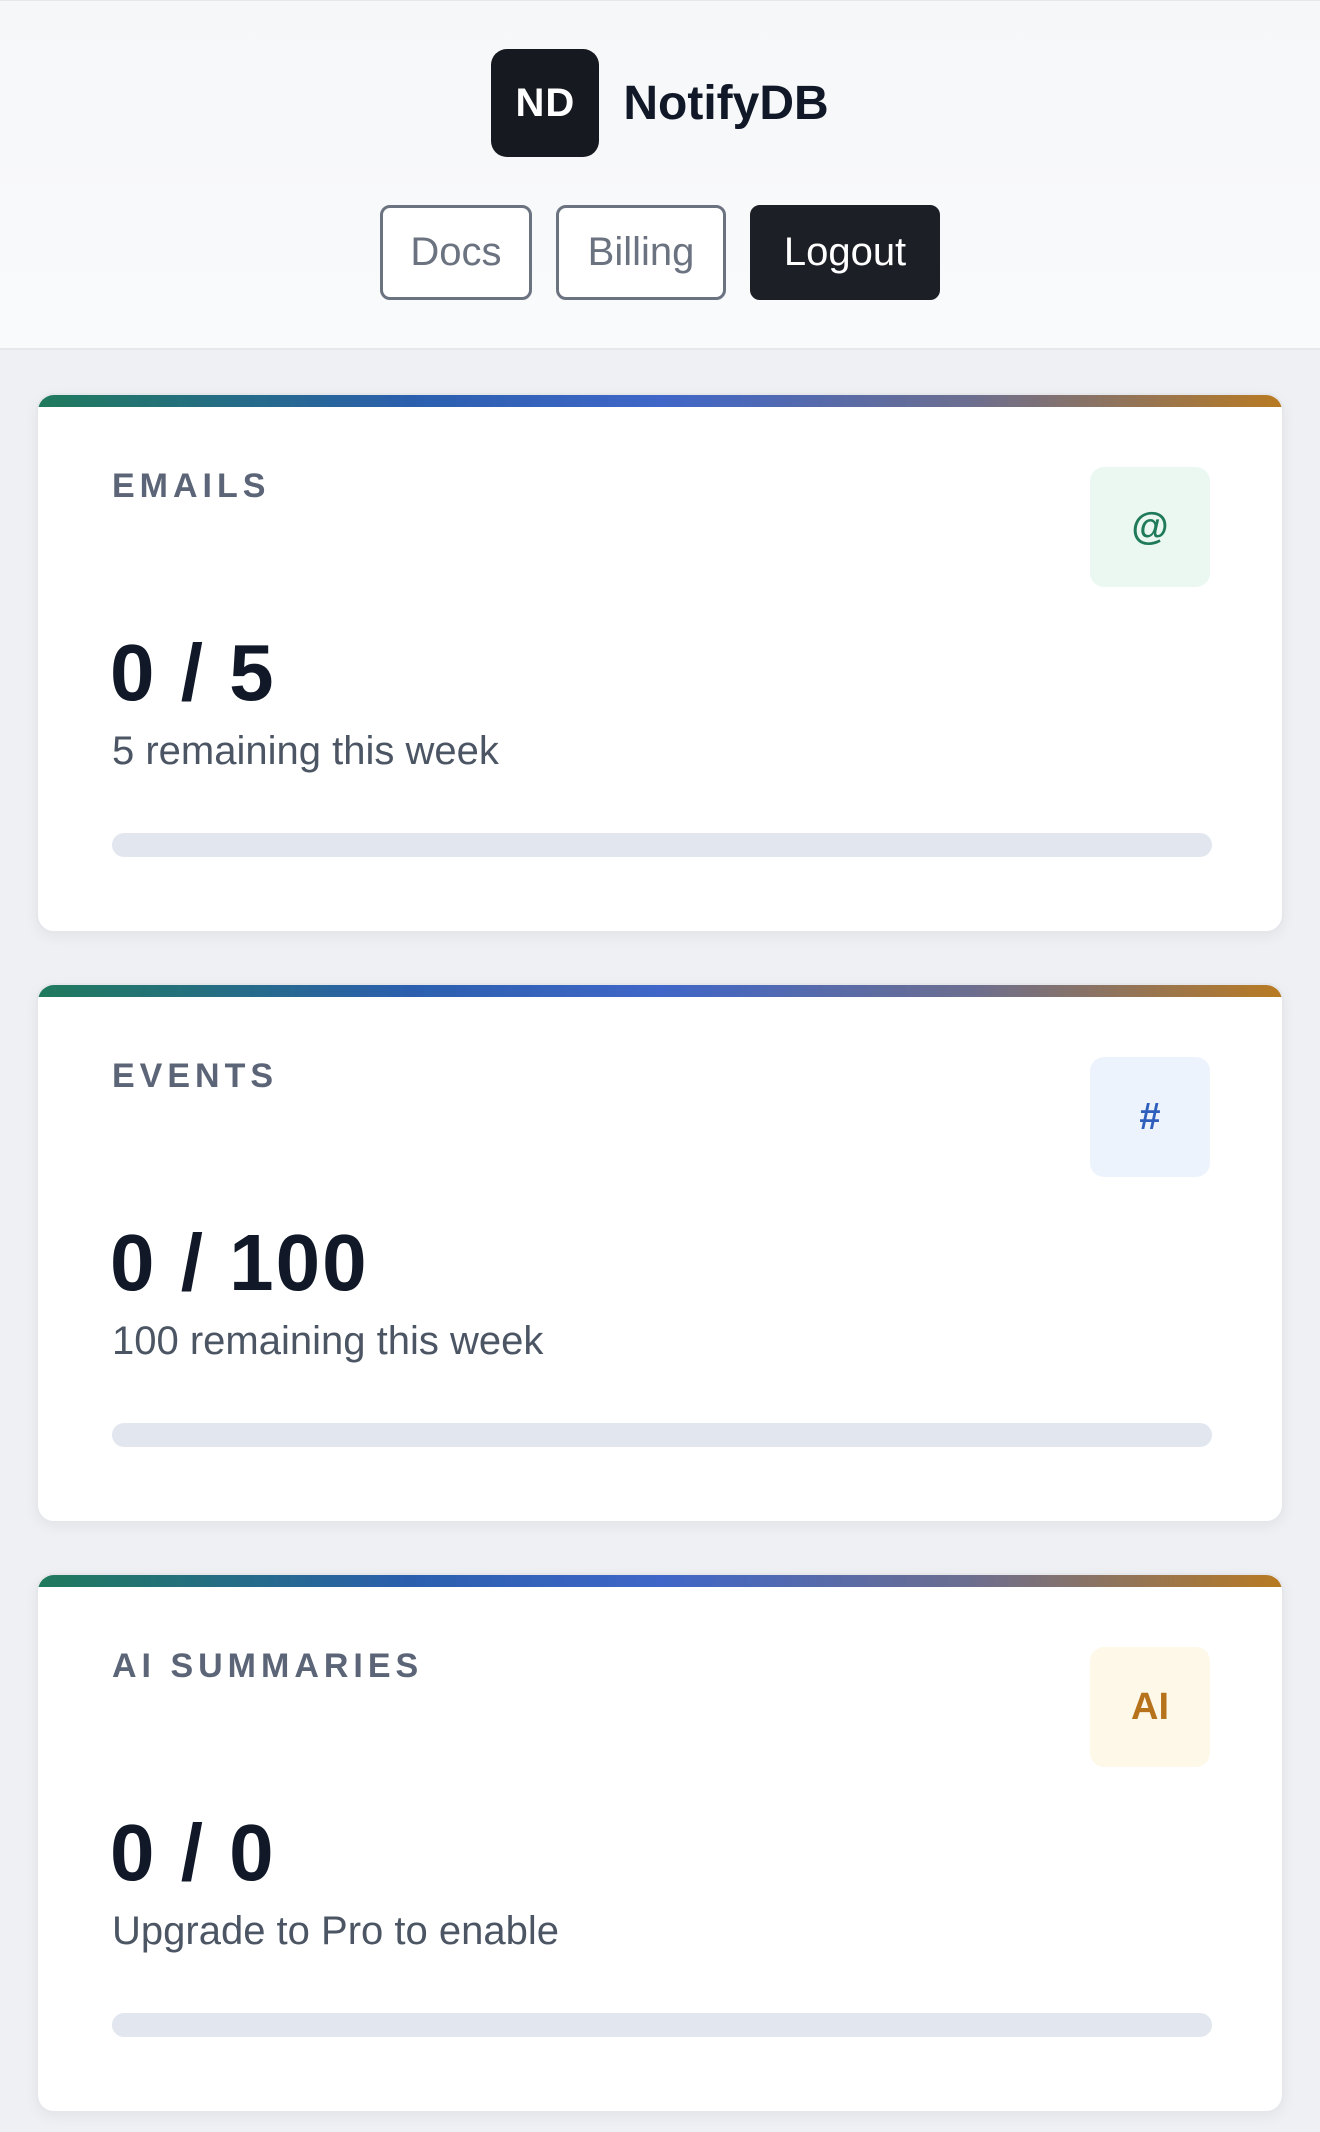  Describe the element at coordinates (845, 252) in the screenshot. I see `logout-button: Logout` at that location.